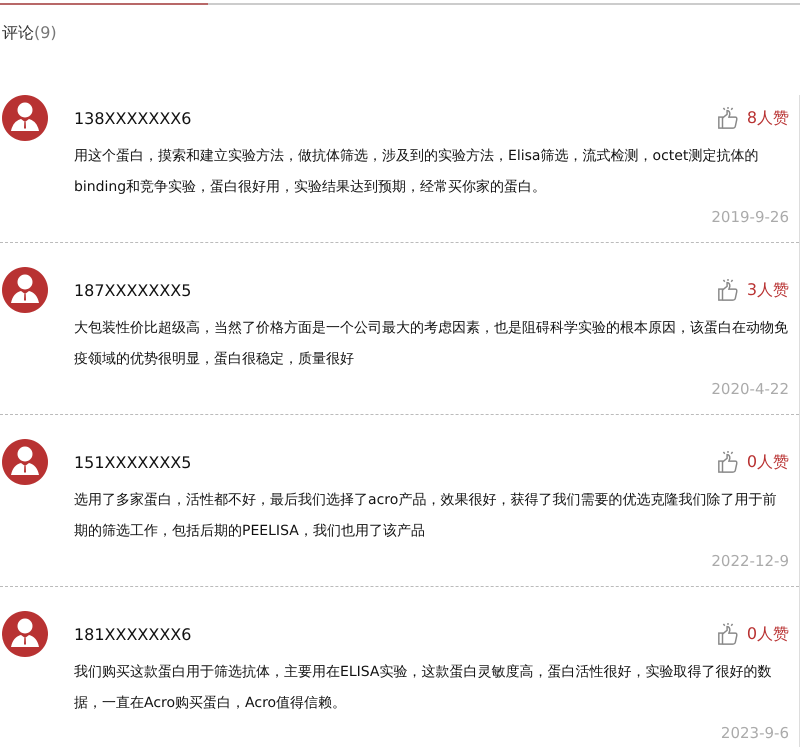 The width and height of the screenshot is (800, 747). I want to click on user-name: 138XXXXXXX6, so click(133, 118).